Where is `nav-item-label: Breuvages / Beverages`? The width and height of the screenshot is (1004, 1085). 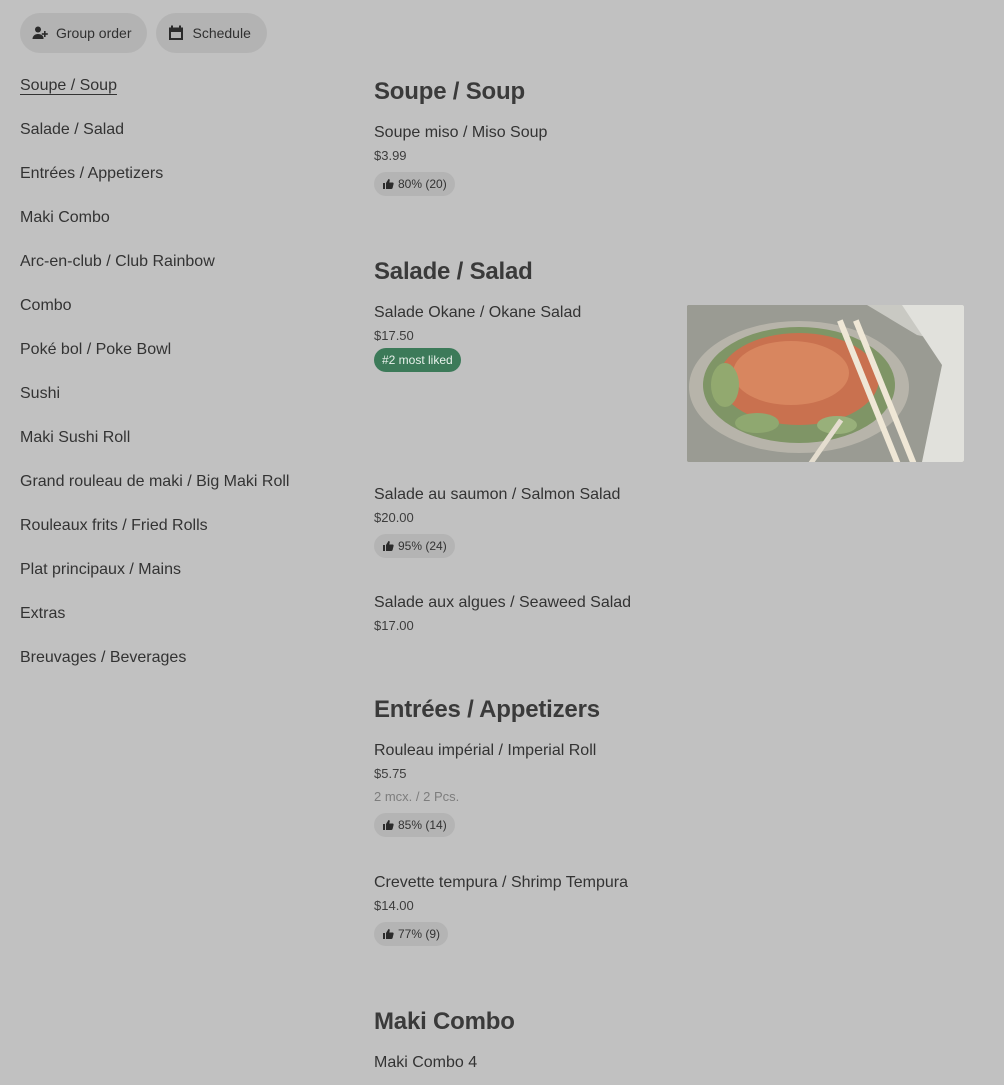 nav-item-label: Breuvages / Beverages is located at coordinates (103, 657).